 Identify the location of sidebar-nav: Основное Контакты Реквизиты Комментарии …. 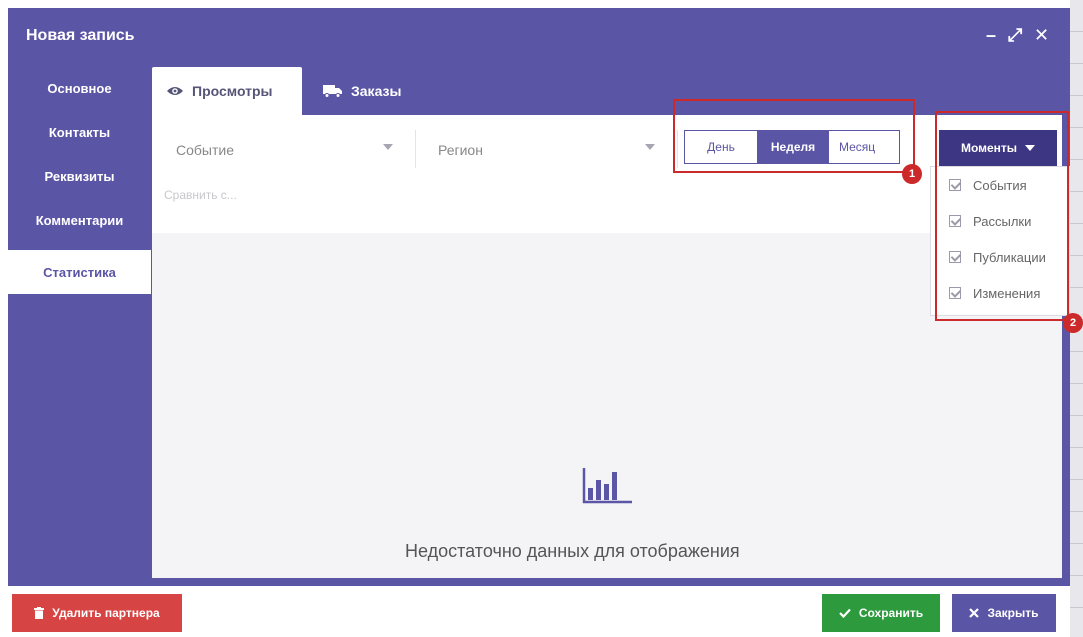
(79, 326).